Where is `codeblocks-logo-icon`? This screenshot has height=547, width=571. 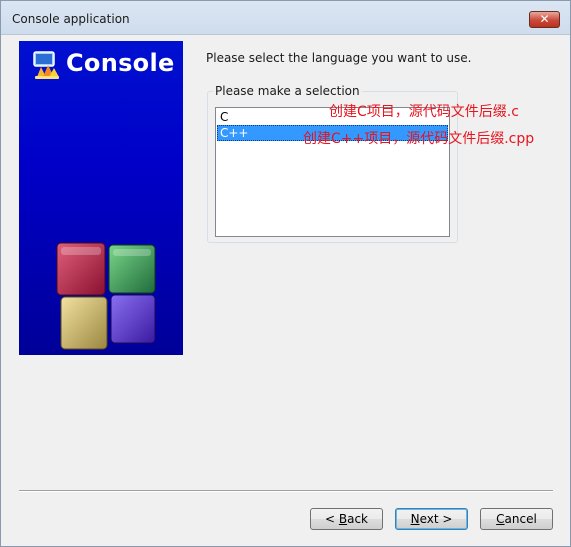 codeblocks-logo-icon is located at coordinates (46, 65).